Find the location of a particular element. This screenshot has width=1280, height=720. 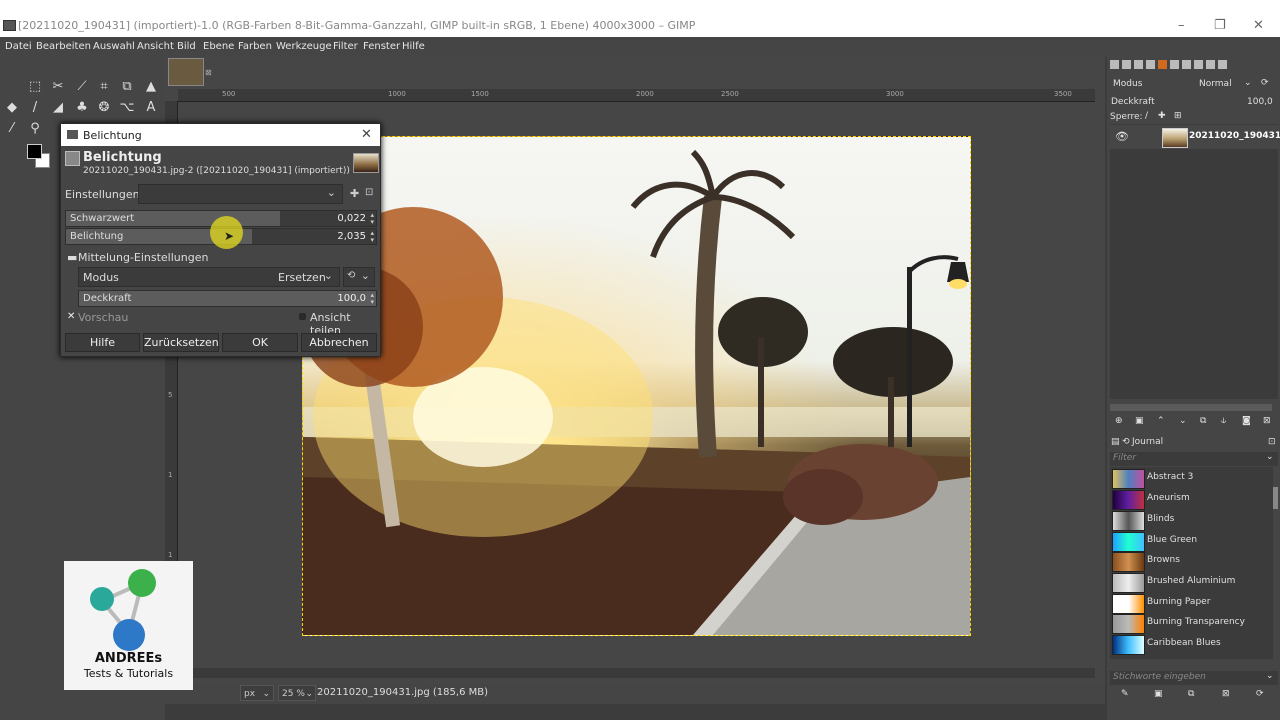

menu-bearbeiten: Bearbeiten is located at coordinates (63, 46).